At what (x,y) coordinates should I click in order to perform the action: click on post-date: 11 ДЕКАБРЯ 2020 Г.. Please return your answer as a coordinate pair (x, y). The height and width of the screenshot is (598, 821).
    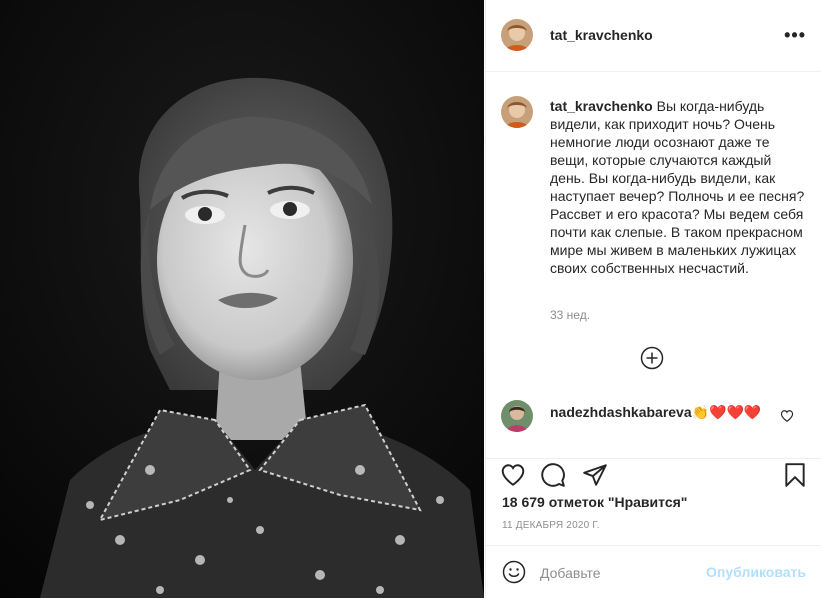
    Looking at the image, I should click on (551, 525).